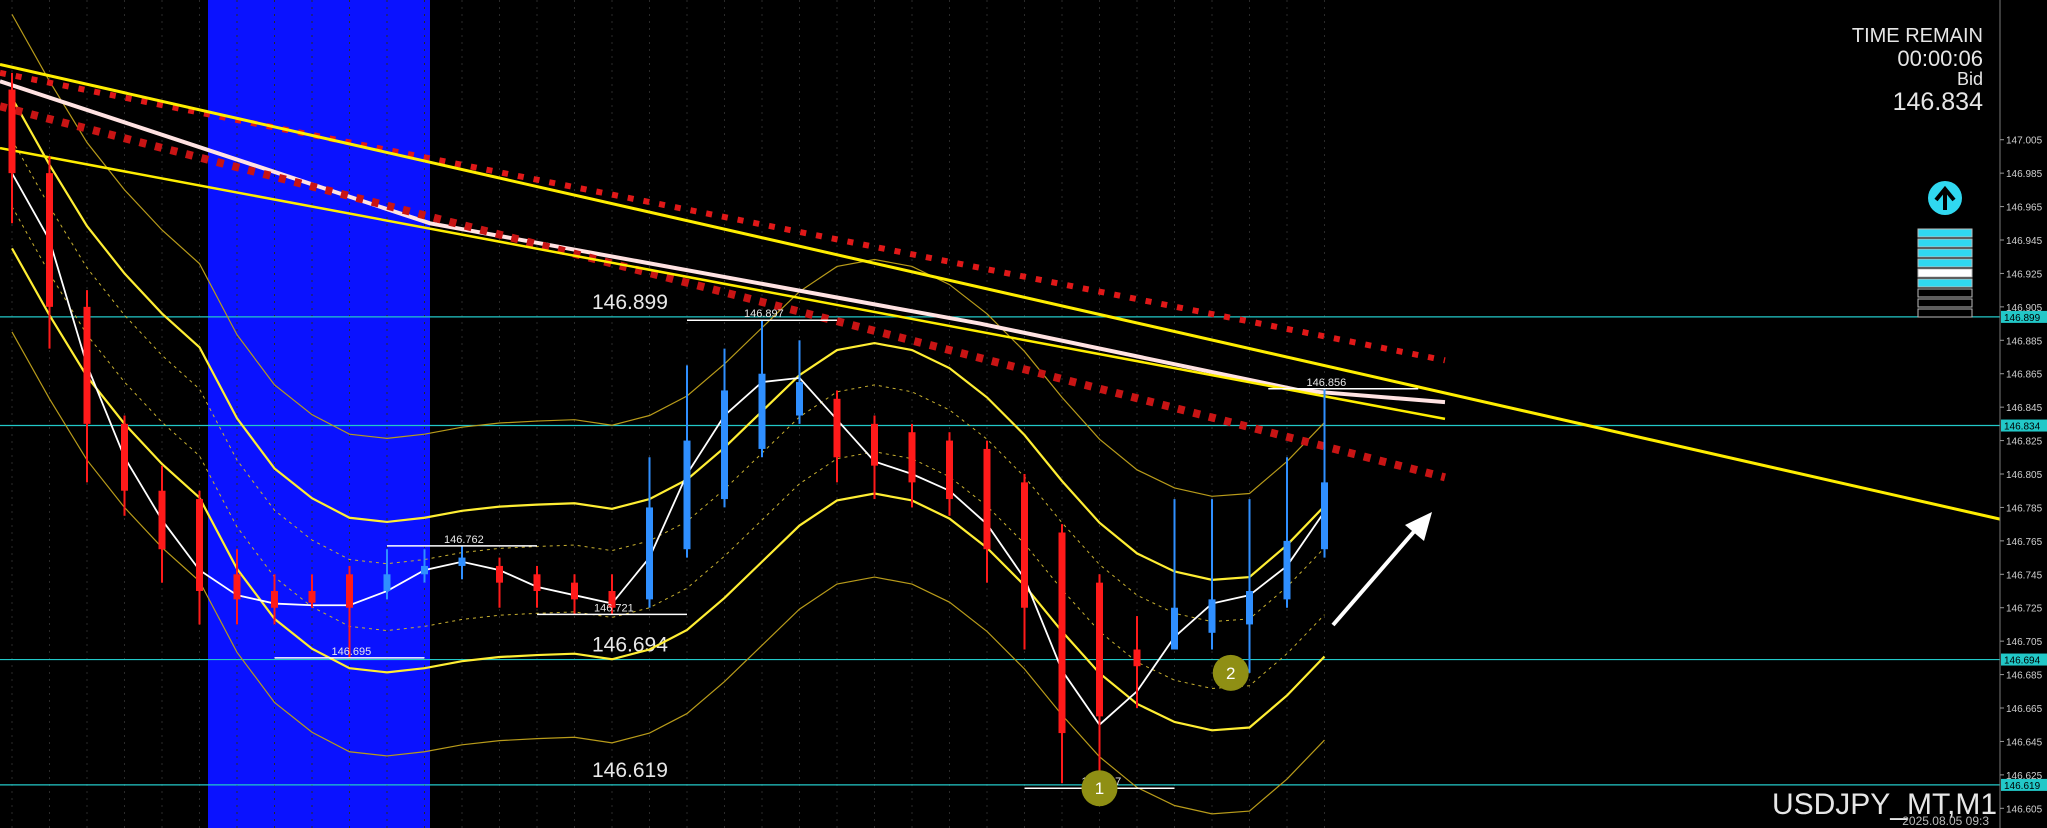 The image size is (2047, 828). I want to click on time-remain-value: 00:00:06, so click(1940, 58).